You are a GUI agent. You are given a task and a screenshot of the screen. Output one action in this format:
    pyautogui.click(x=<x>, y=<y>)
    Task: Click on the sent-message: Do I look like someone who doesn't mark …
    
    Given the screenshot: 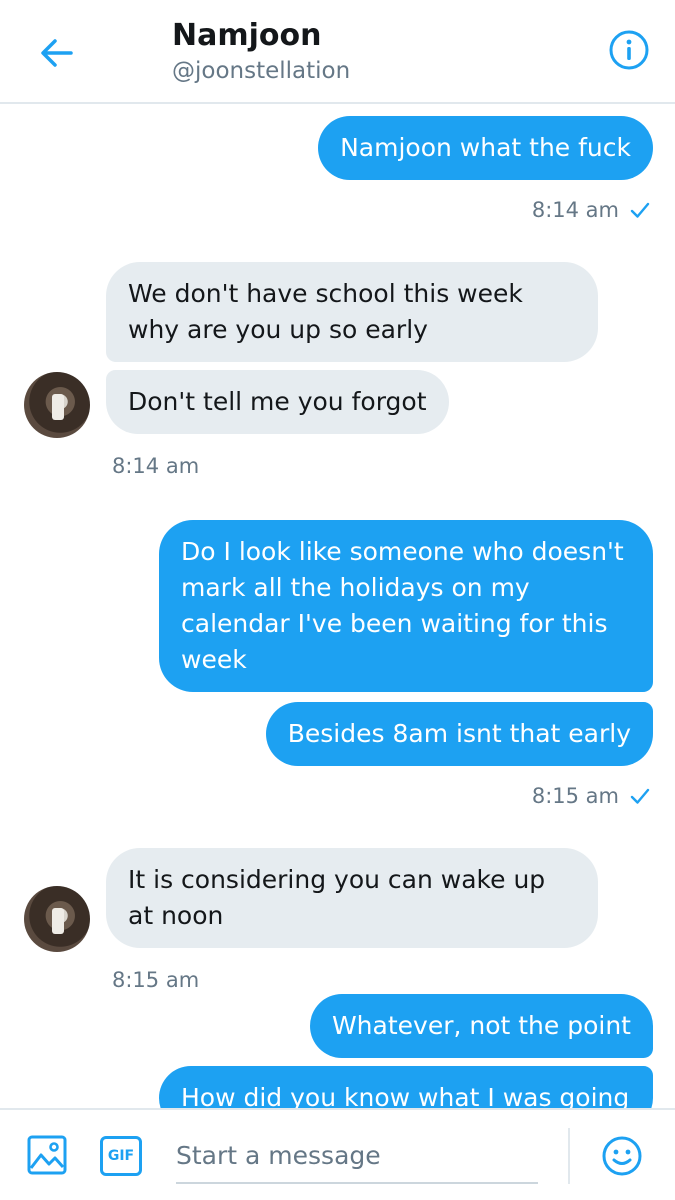 What is the action you would take?
    pyautogui.click(x=406, y=606)
    